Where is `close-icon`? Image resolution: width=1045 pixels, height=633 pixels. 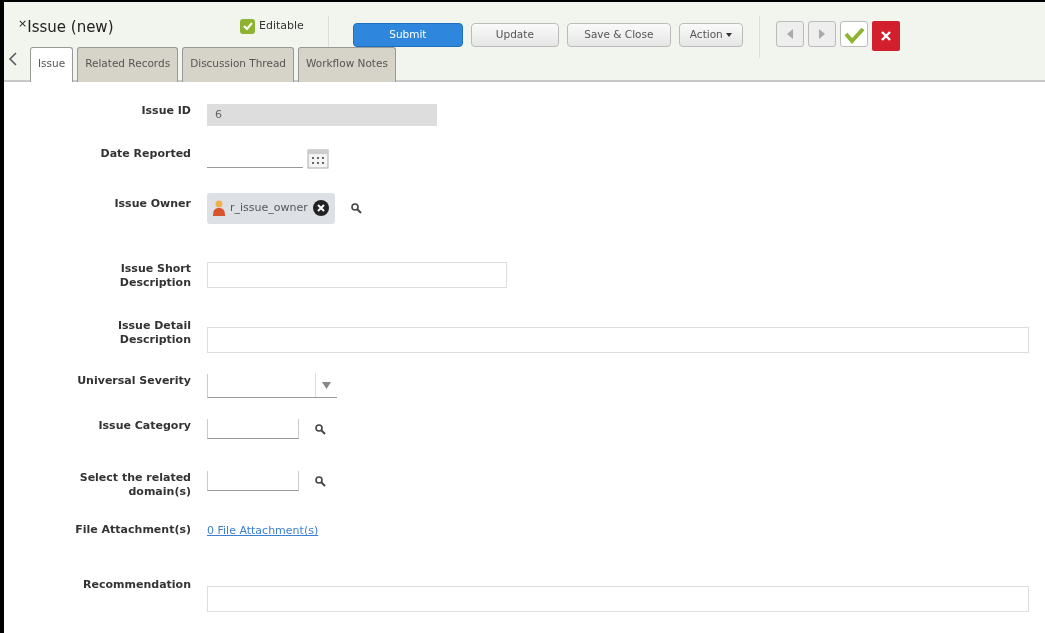 close-icon is located at coordinates (886, 36).